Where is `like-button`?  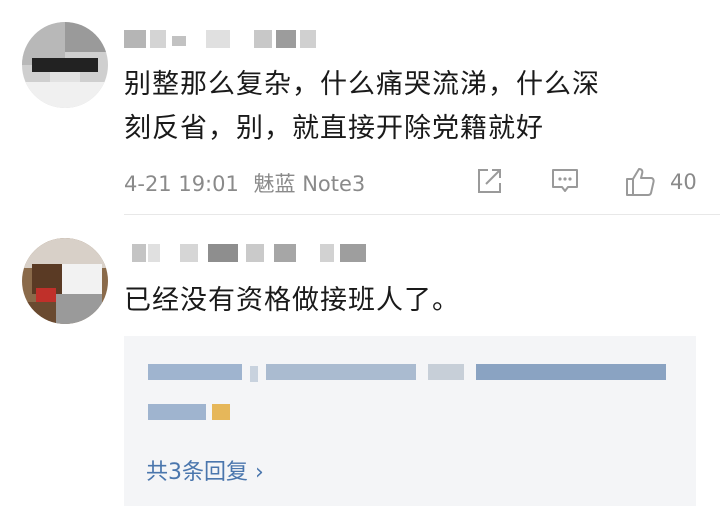
like-button is located at coordinates (641, 184).